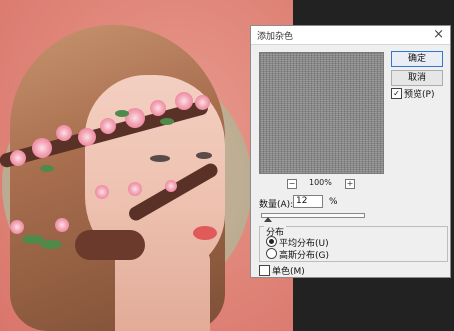  Describe the element at coordinates (110, 245) in the screenshot. I see `photo-branch-ring` at that location.